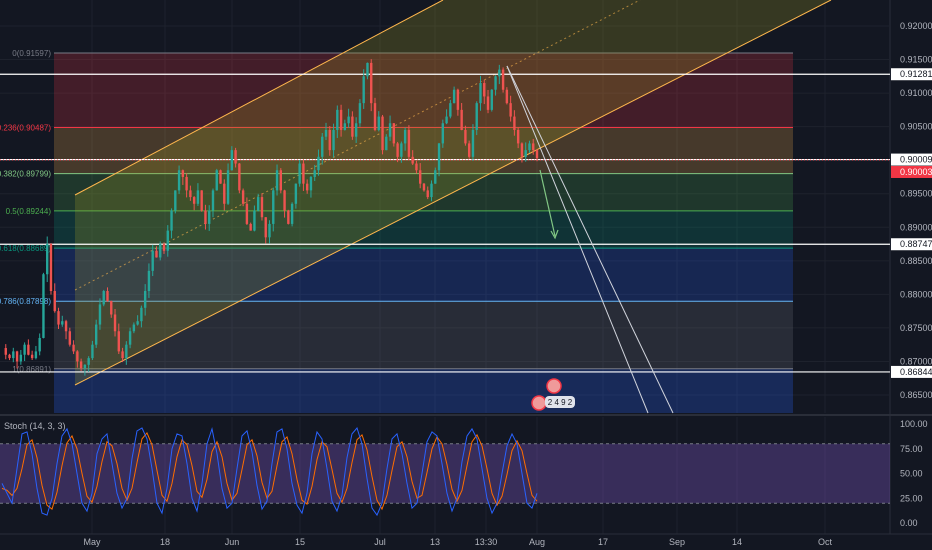  What do you see at coordinates (737, 542) in the screenshot?
I see `x-tick-label: 14` at bounding box center [737, 542].